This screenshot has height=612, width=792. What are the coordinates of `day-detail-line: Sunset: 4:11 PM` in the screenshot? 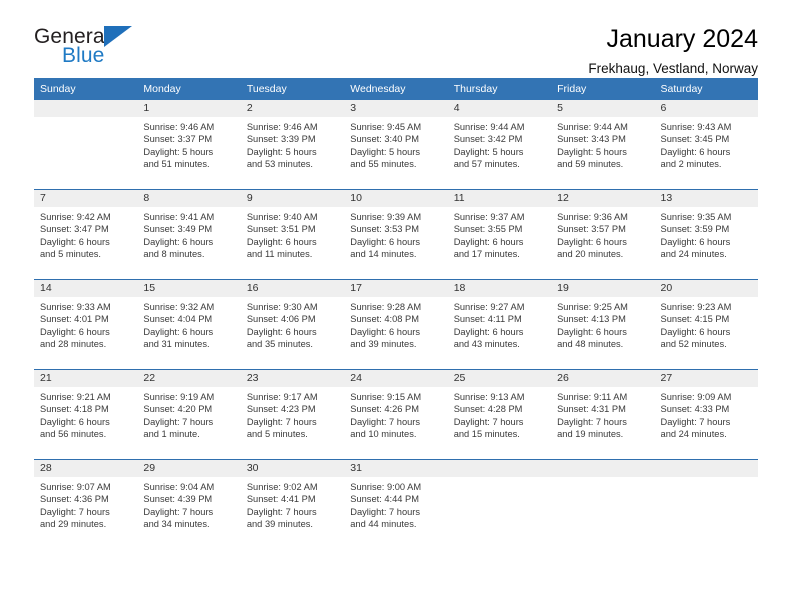 It's located at (487, 319).